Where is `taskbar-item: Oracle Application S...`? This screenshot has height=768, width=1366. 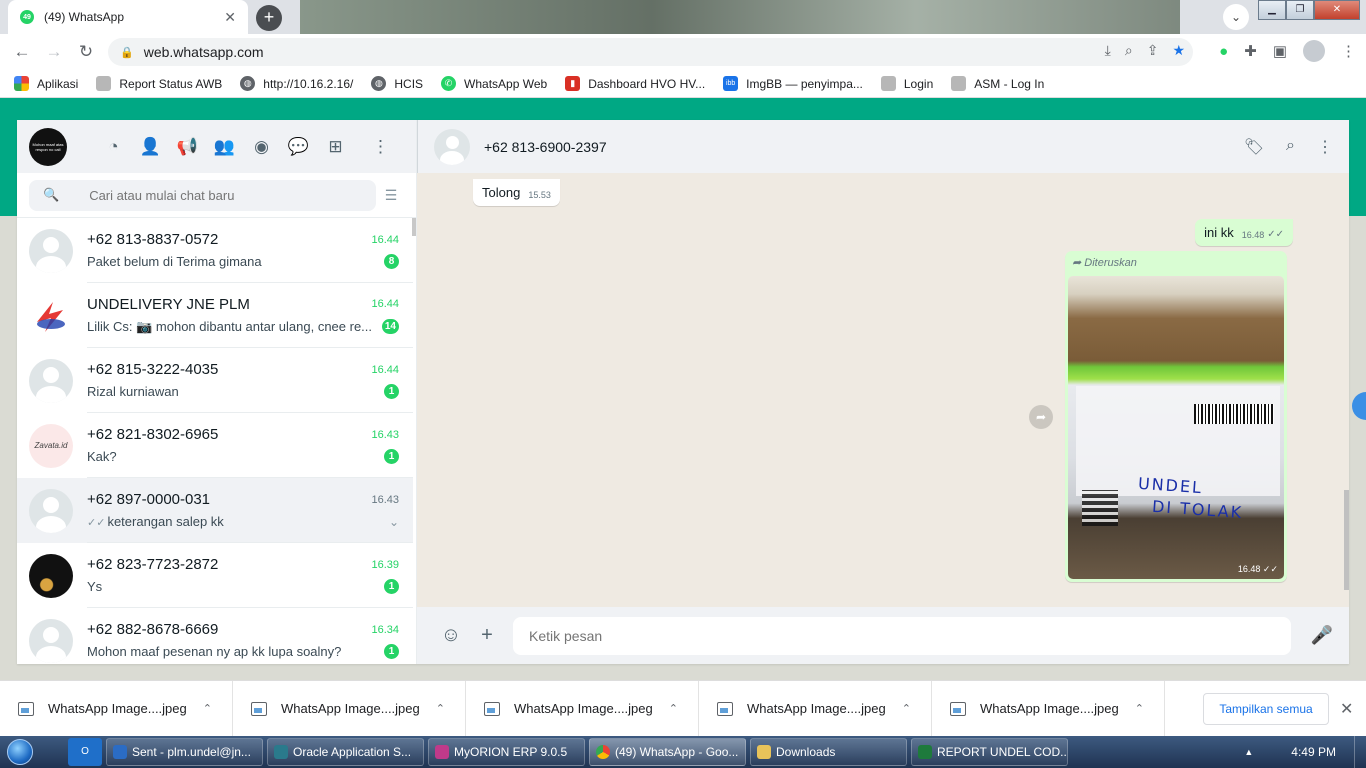
taskbar-item: Oracle Application S... is located at coordinates (345, 752).